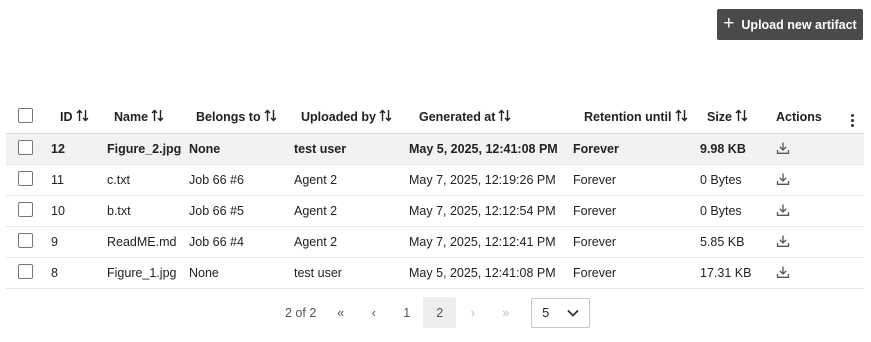 The width and height of the screenshot is (871, 342). Describe the element at coordinates (216, 180) in the screenshot. I see `cell-belongs-to: Job 66 #6` at that location.